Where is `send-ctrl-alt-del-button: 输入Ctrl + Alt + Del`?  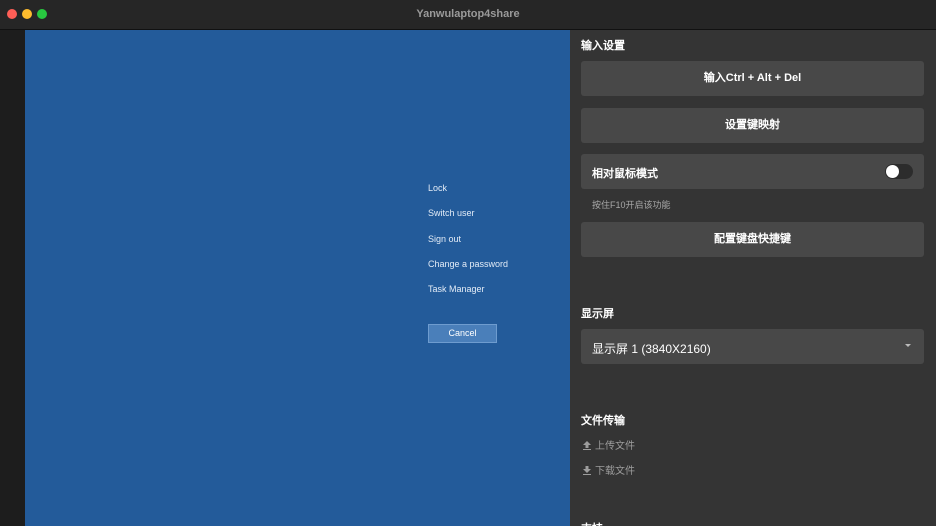
send-ctrl-alt-del-button: 输入Ctrl + Alt + Del is located at coordinates (752, 78).